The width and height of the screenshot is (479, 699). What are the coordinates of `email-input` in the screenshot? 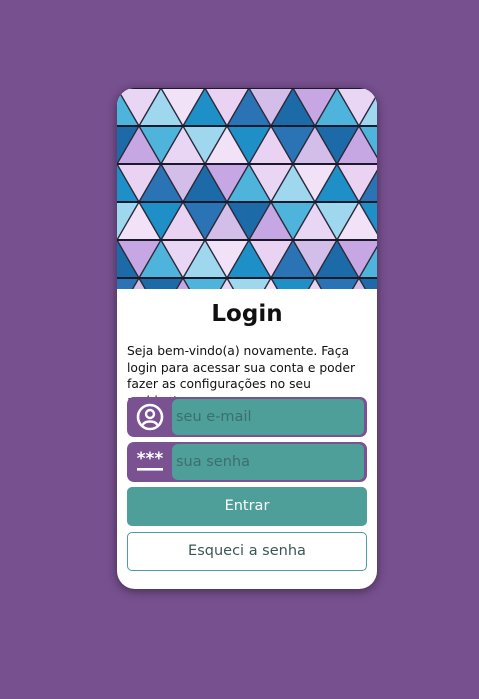 It's located at (268, 417).